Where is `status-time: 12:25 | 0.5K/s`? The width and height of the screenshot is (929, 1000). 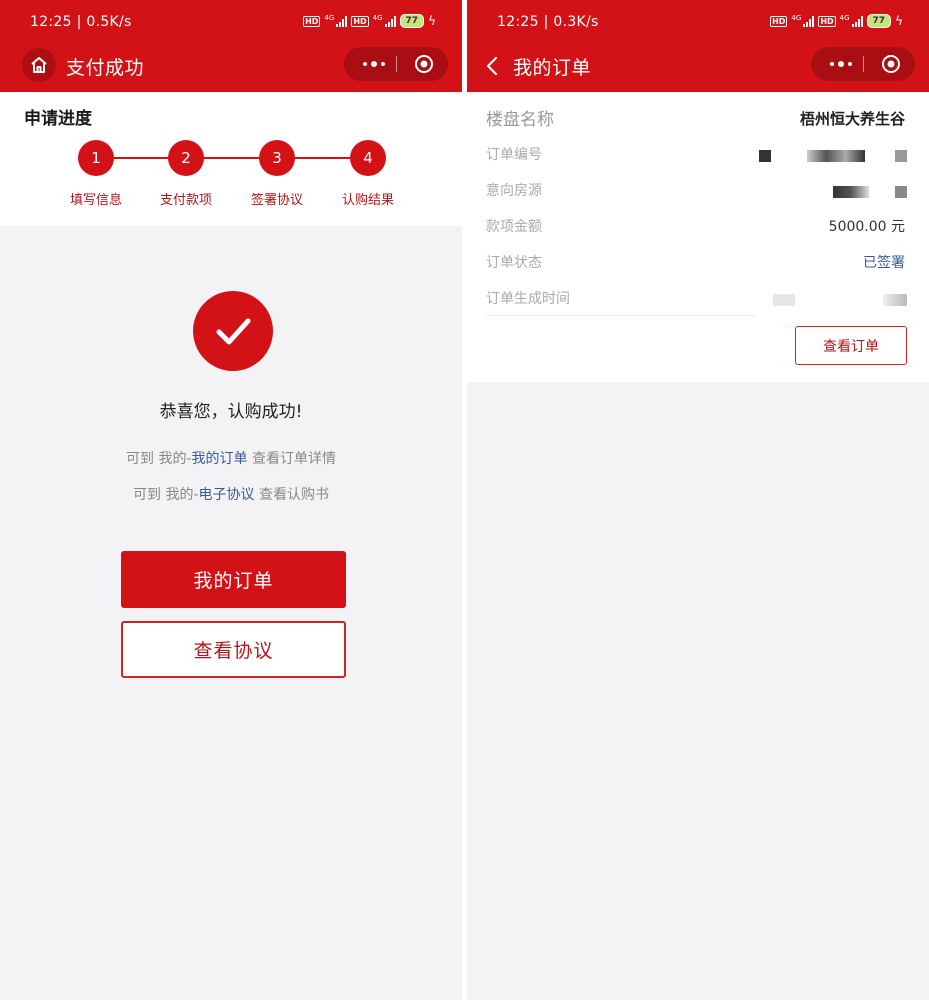 status-time: 12:25 | 0.5K/s is located at coordinates (81, 22).